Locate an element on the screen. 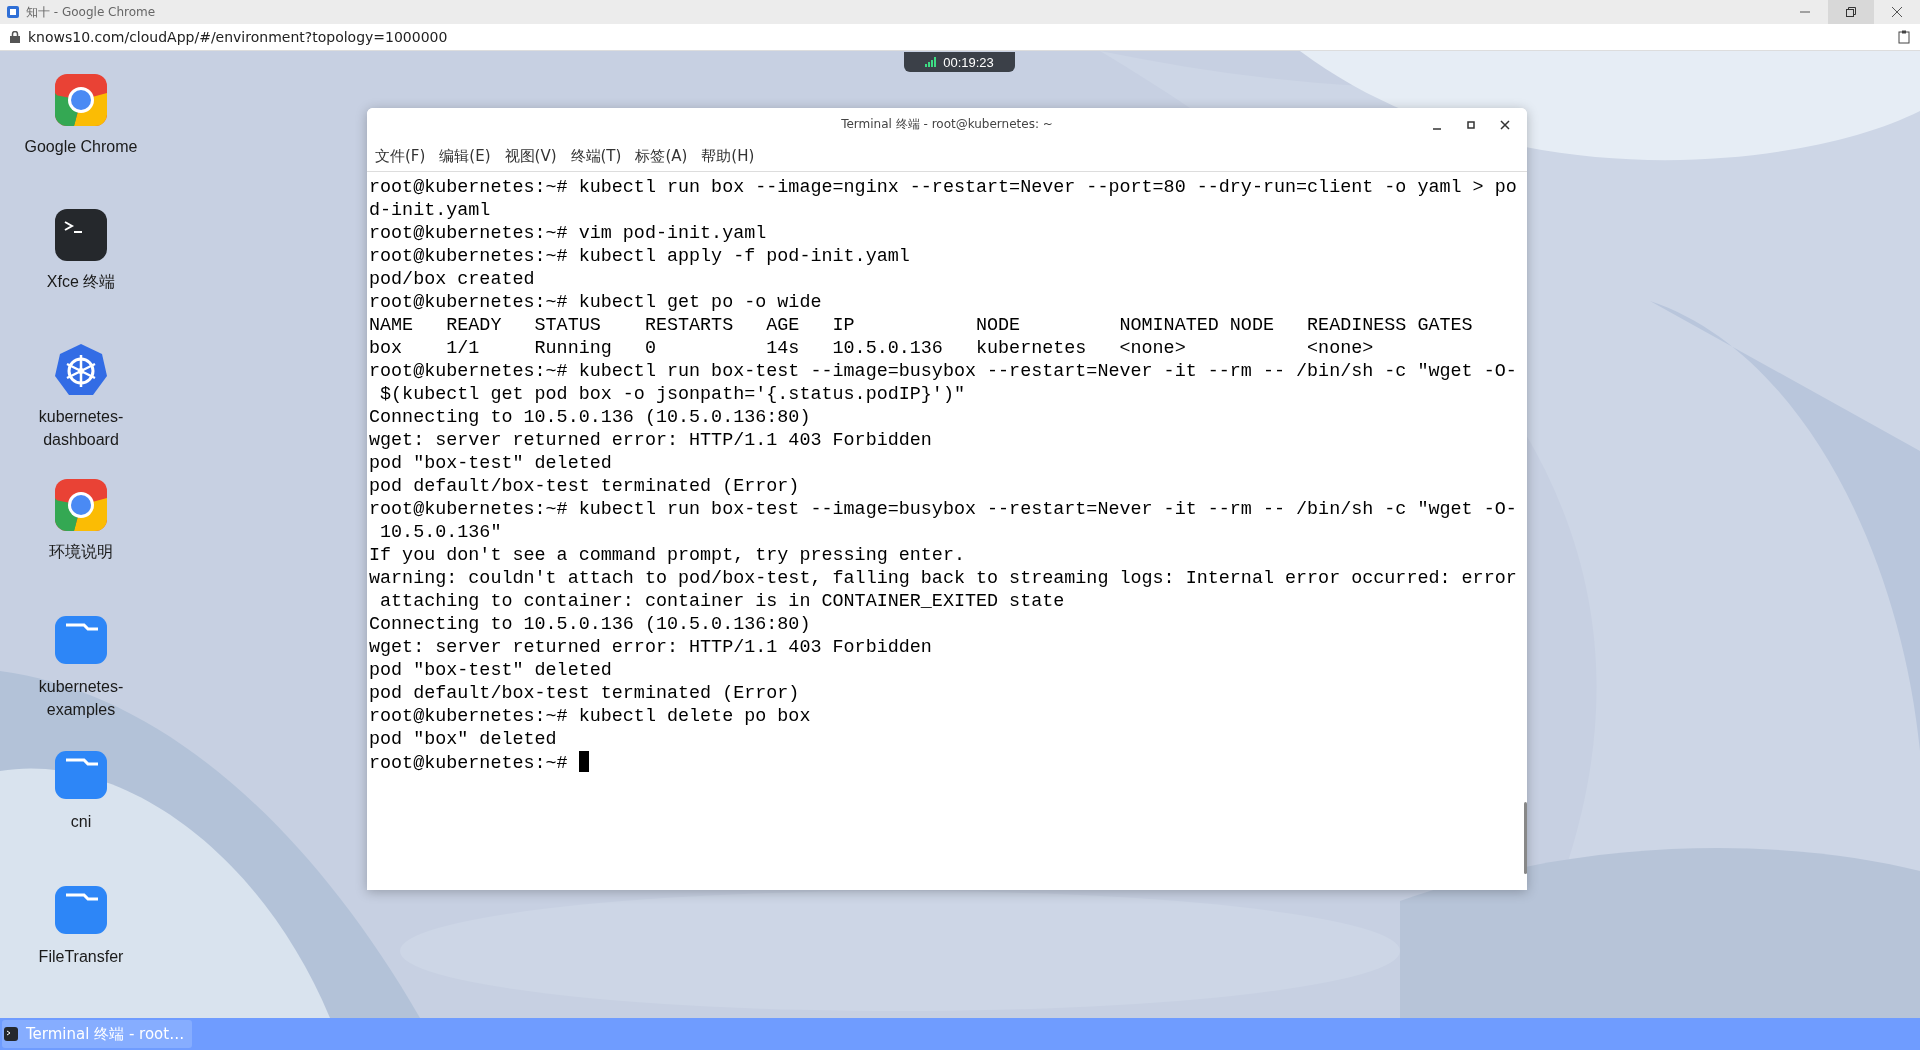  terminal-line: warning: couldn't attach to pod/box-test, falling back to streaming logs: Internal error occurred: error is located at coordinates (943, 578).